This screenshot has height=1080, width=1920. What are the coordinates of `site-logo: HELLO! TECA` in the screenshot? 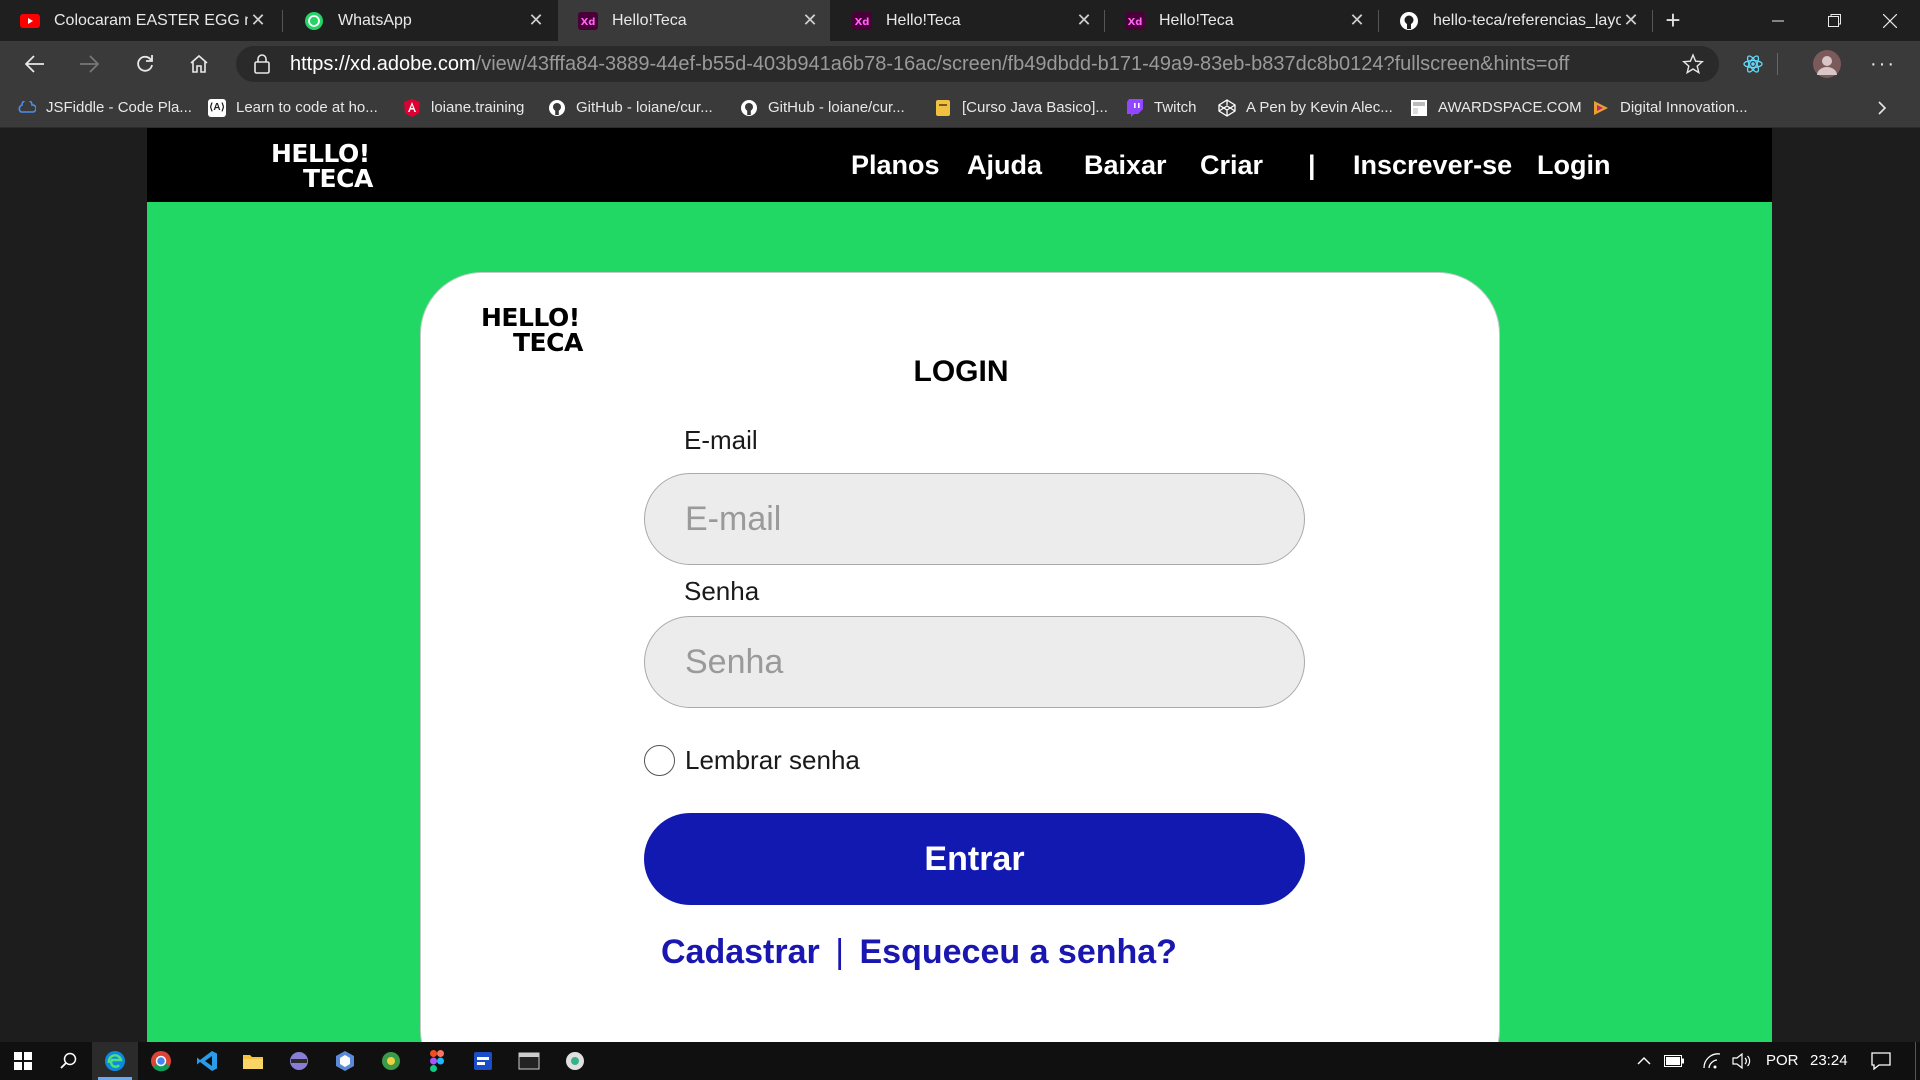 It's located at (322, 166).